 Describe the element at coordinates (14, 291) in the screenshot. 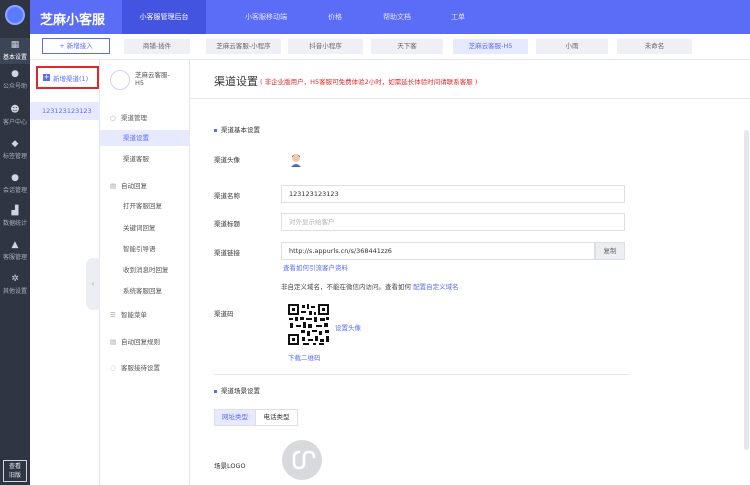

I see `rail-item-label: 其他设置` at that location.